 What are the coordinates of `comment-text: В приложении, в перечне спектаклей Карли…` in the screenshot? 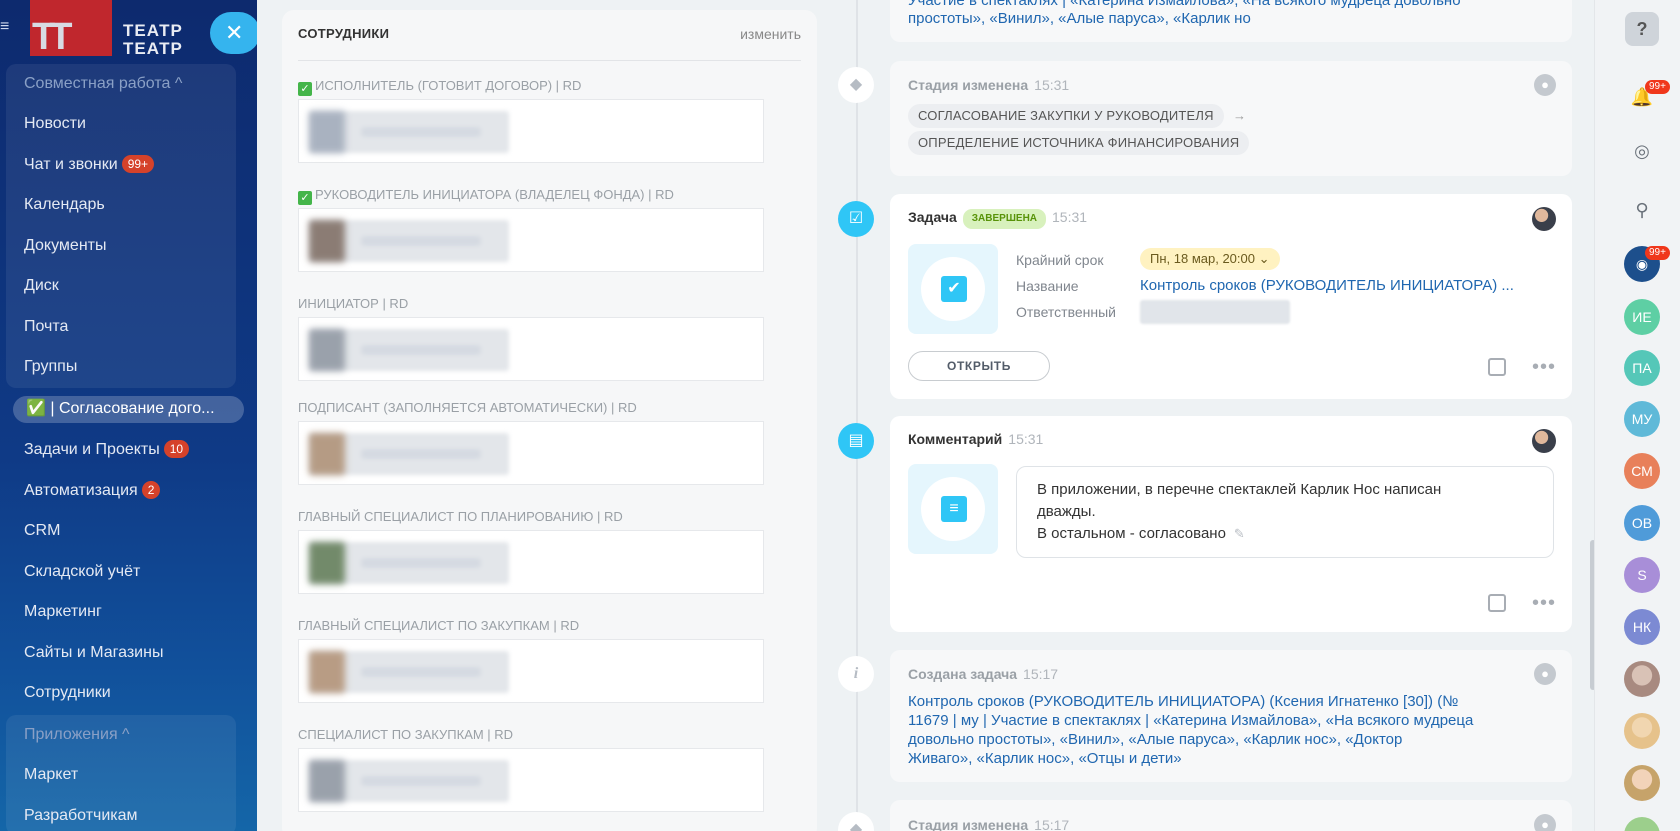 It's located at (1285, 512).